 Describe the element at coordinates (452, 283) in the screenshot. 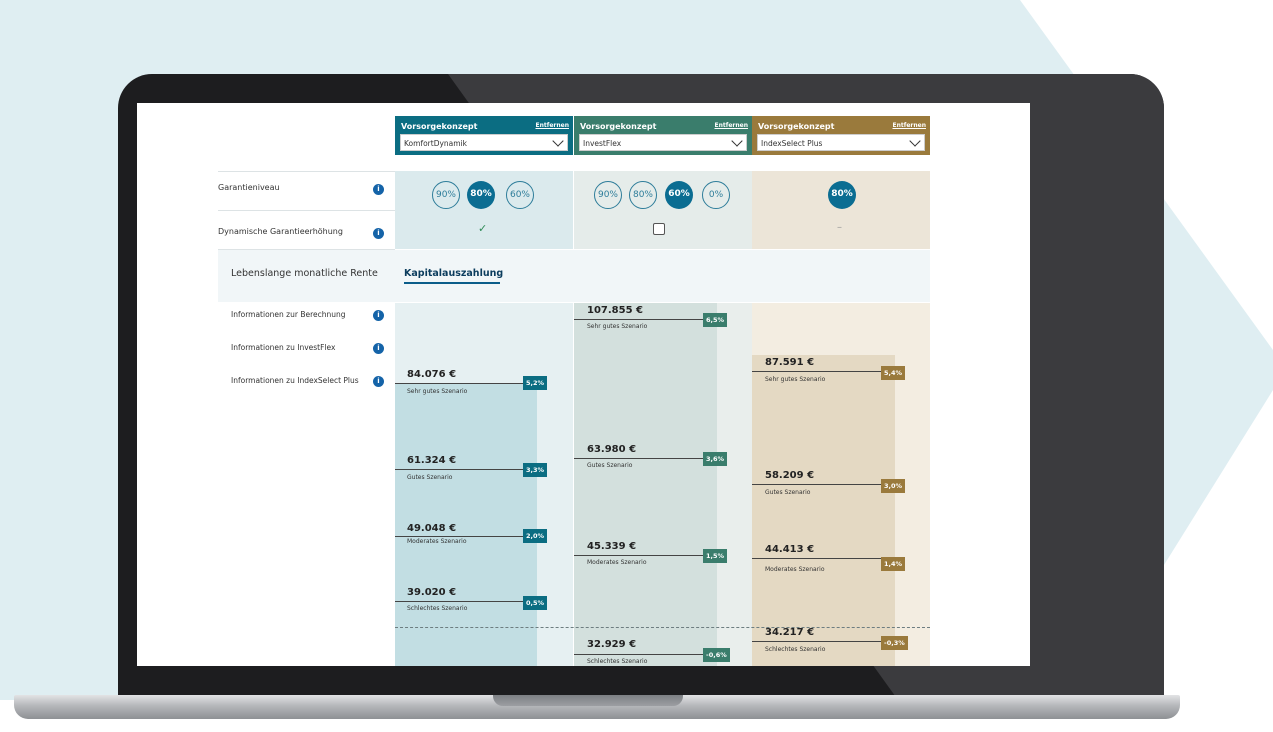

I see `active-tab-underline` at that location.